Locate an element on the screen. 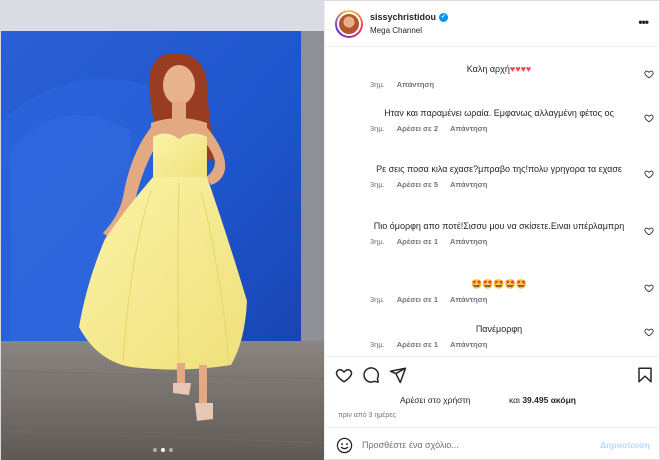 The width and height of the screenshot is (660, 460). likes-prefix: Αρέσει στο χρήστη is located at coordinates (435, 400).